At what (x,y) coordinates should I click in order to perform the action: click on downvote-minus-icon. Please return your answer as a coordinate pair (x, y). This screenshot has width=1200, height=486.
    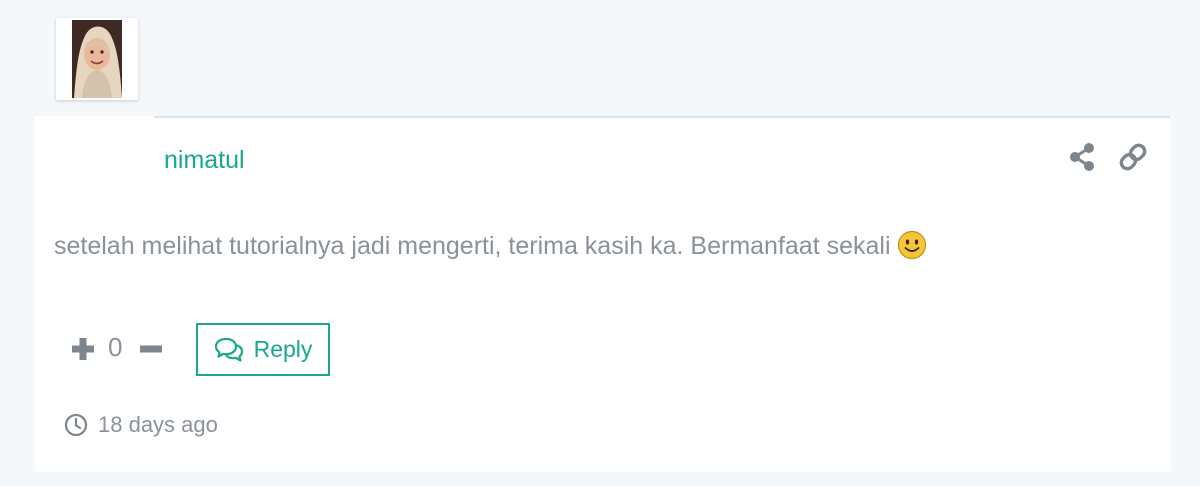
    Looking at the image, I should click on (151, 349).